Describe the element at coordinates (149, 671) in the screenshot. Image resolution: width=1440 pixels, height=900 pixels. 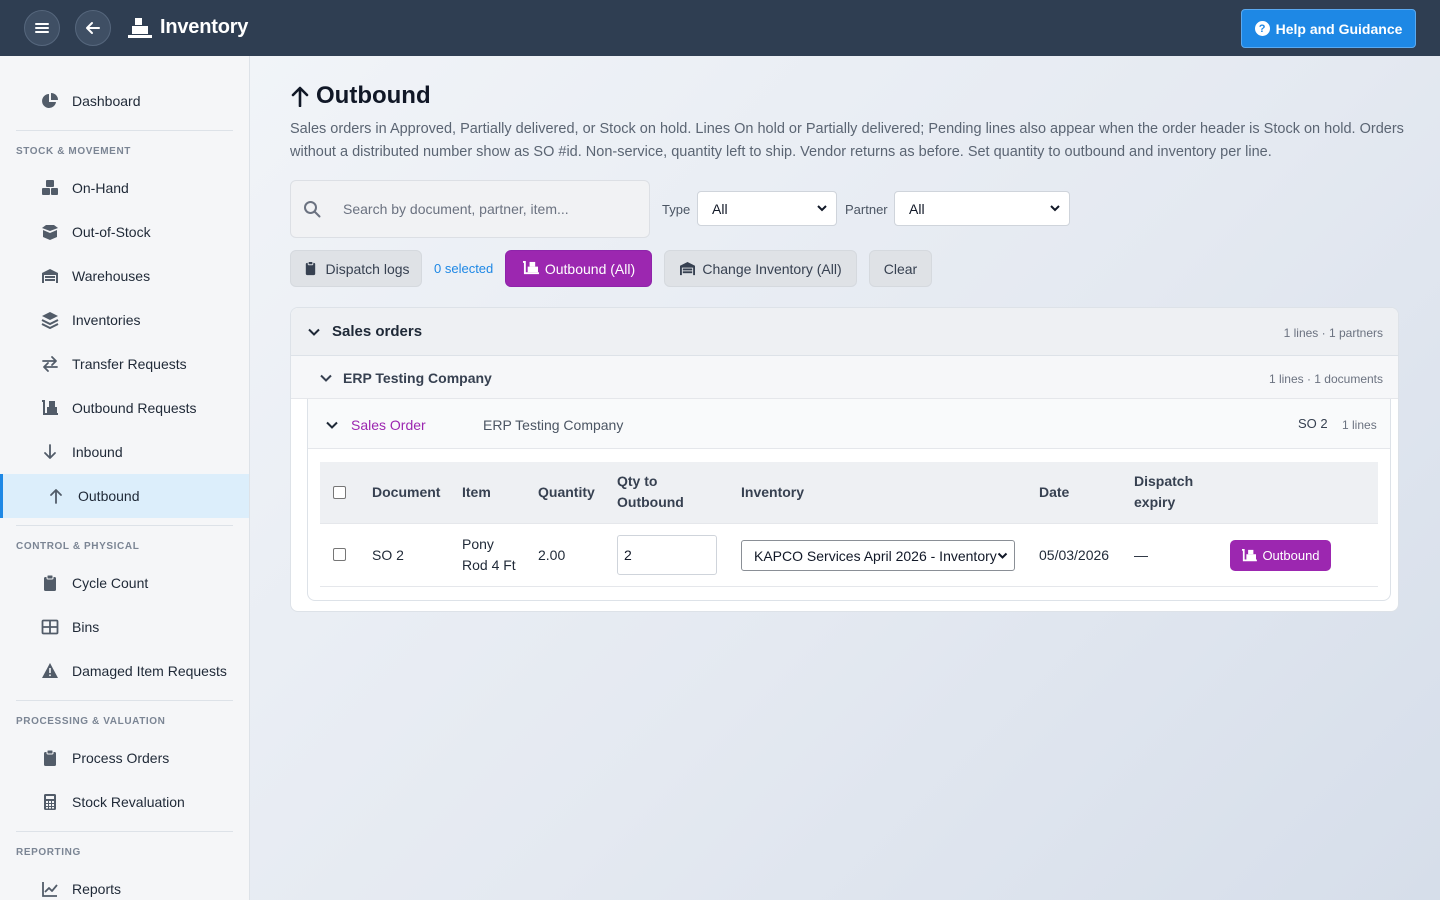
I see `sidebar-item-label: Damaged Item Requests` at that location.